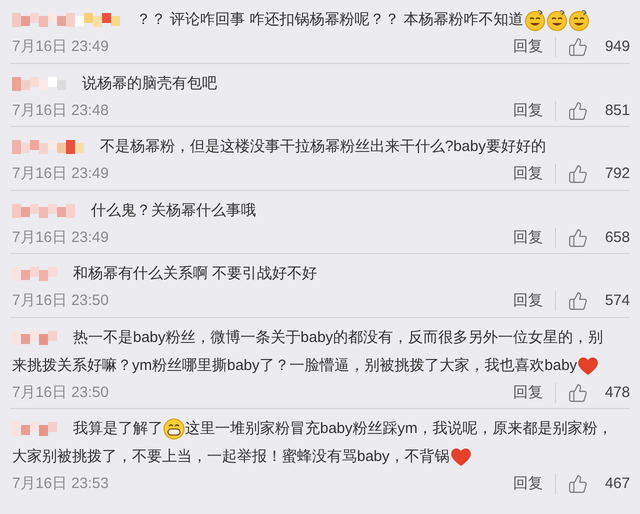 Image resolution: width=640 pixels, height=514 pixels. Describe the element at coordinates (60, 110) in the screenshot. I see `comment-time: 7月16日 23:48` at that location.